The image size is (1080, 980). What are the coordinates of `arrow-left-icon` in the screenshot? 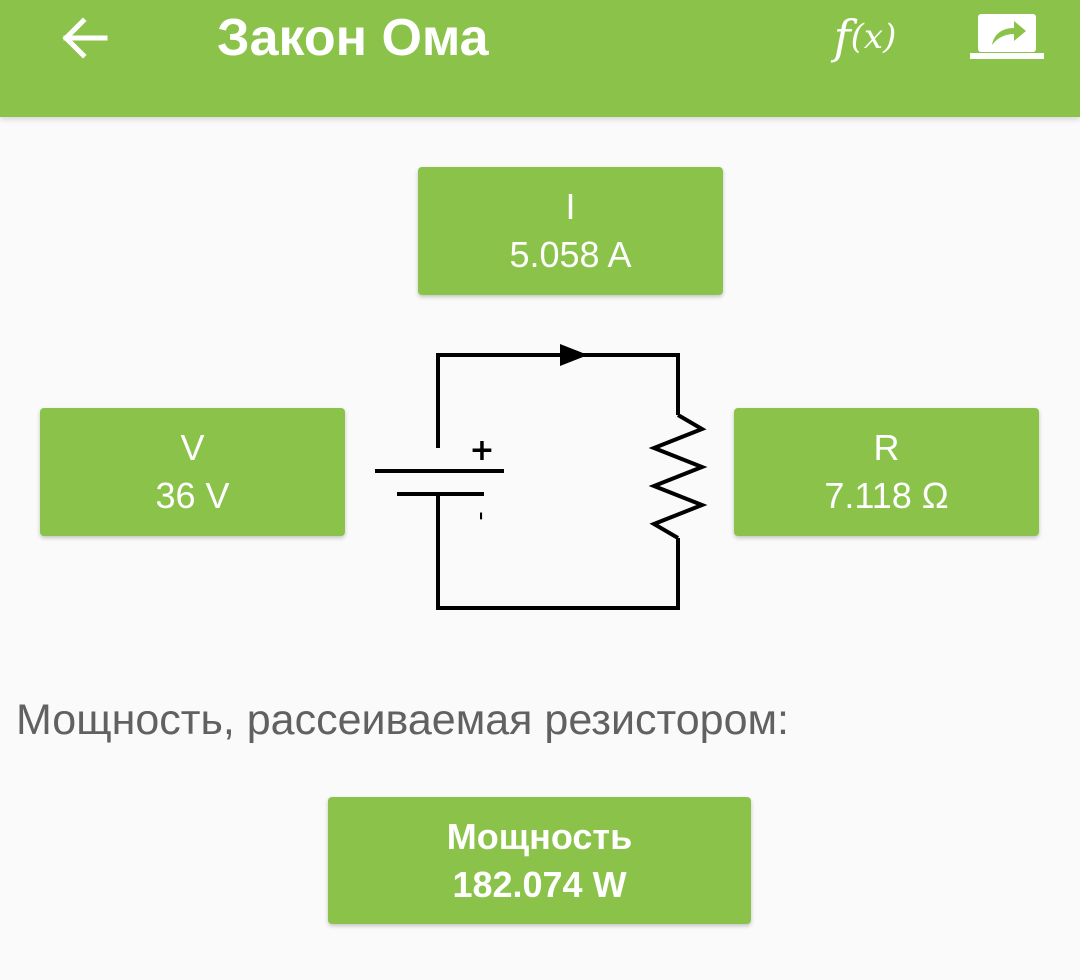 It's located at (85, 38).